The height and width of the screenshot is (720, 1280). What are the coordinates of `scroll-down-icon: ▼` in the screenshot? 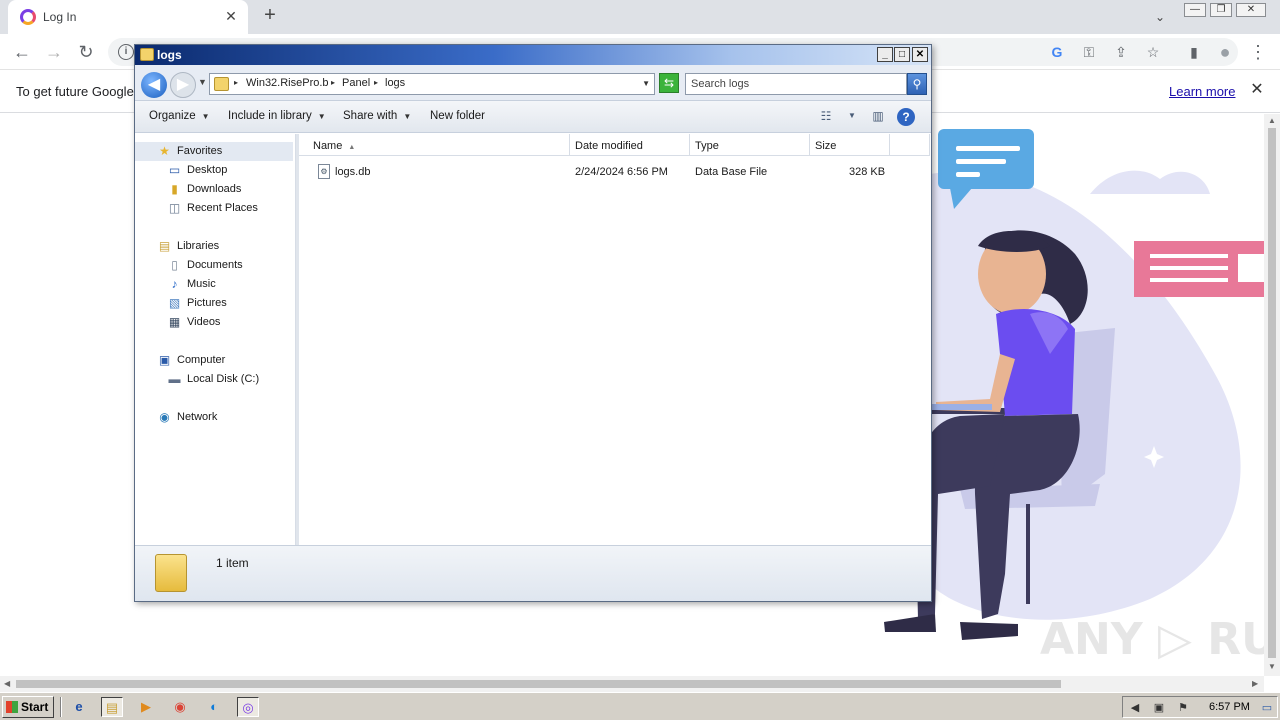 It's located at (1272, 666).